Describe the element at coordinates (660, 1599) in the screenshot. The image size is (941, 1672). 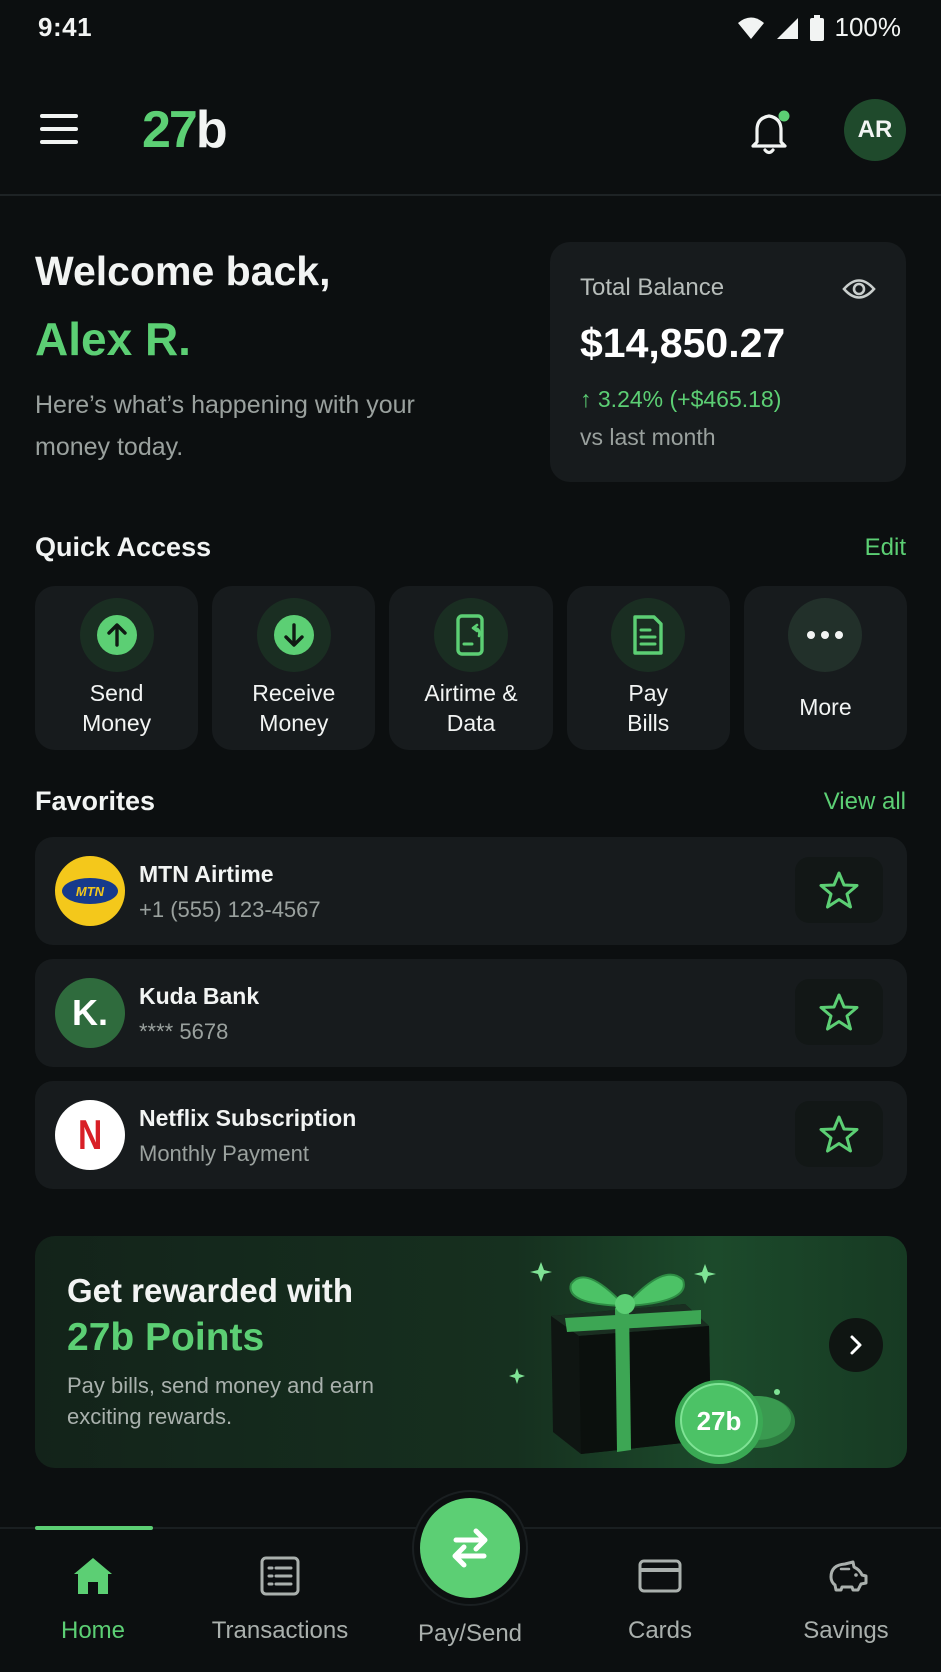
I see `nav-cards: Cards` at that location.